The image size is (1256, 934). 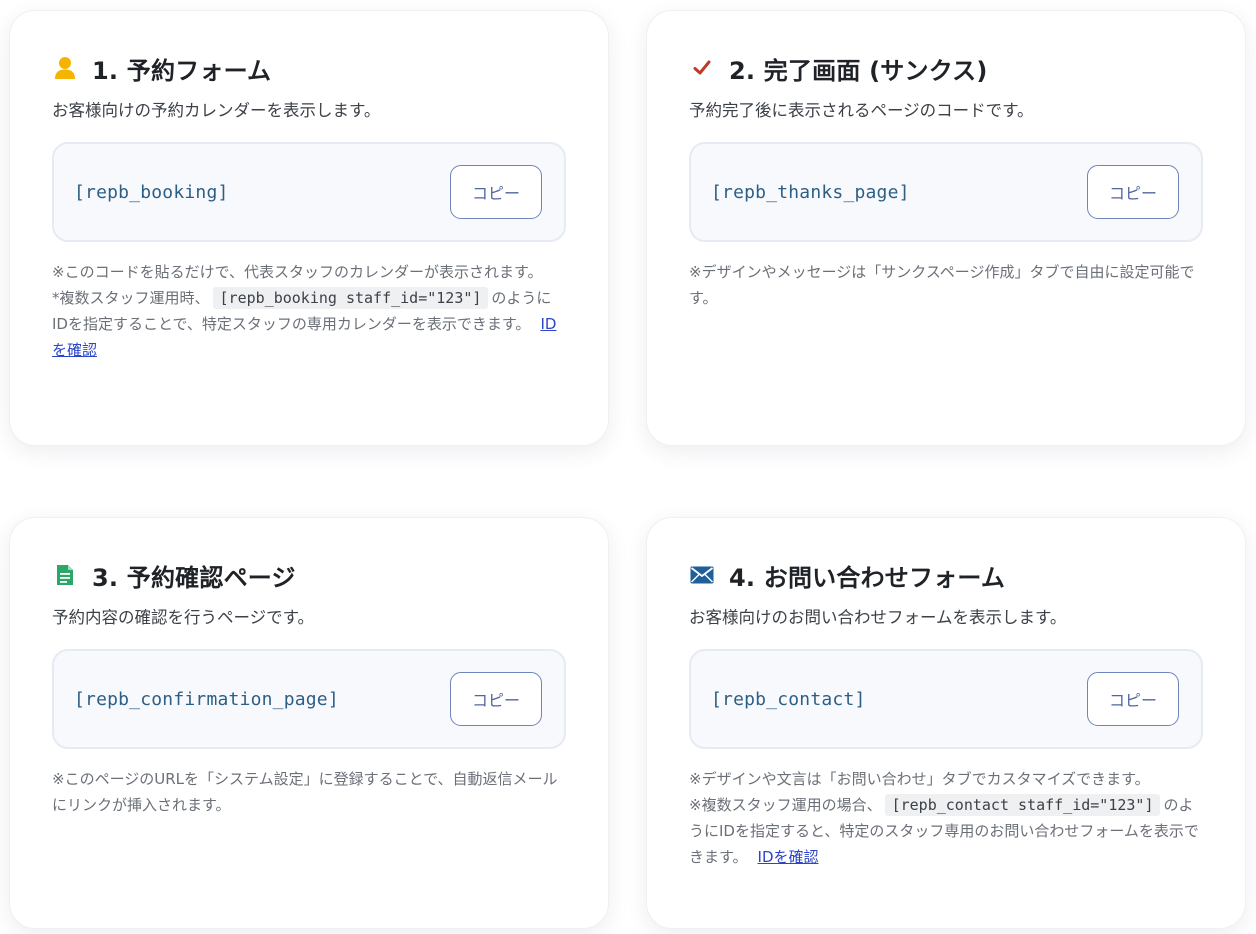 What do you see at coordinates (216, 110) in the screenshot?
I see `card-description: お客様向けの予約カレンダーを表示します。` at bounding box center [216, 110].